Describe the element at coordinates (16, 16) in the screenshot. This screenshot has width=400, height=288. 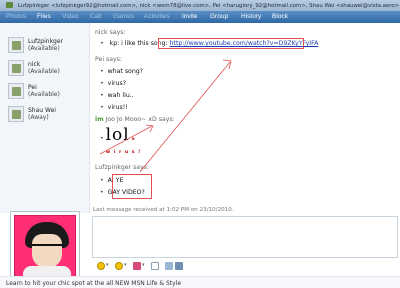
I see `menu-photos: Photos` at that location.